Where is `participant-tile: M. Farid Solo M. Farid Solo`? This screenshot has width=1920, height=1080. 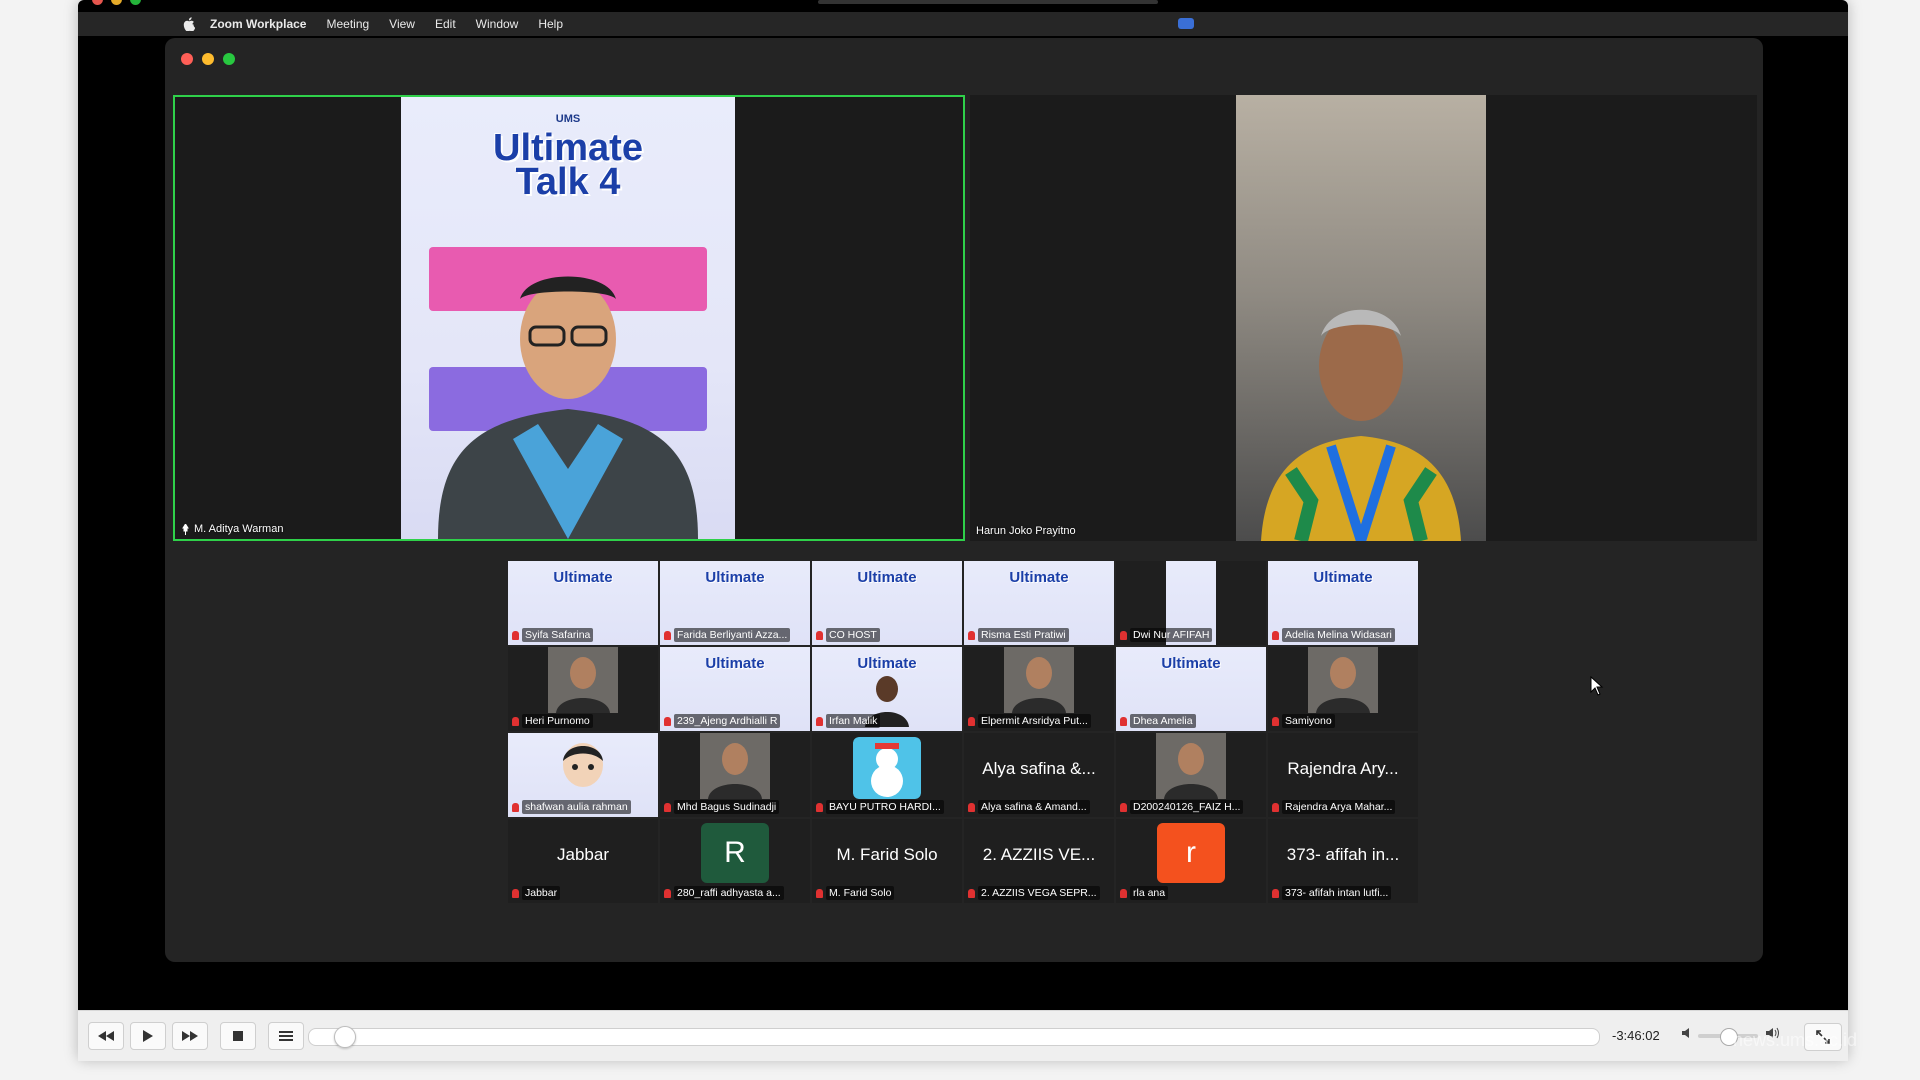 participant-tile: M. Farid Solo M. Farid Solo is located at coordinates (887, 861).